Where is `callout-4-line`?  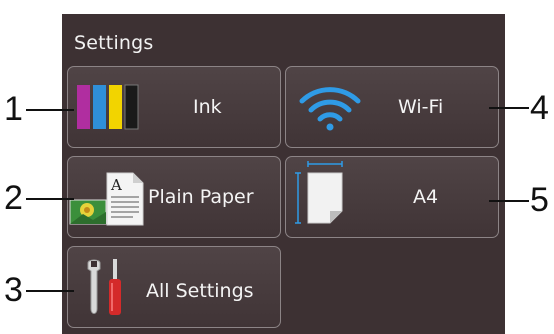
callout-4-line is located at coordinates (509, 108).